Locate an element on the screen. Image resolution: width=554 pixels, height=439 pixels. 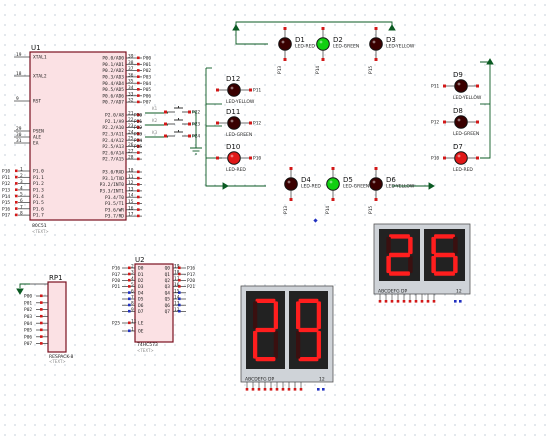
pin-net-label: P21 is located at coordinates (116, 287).